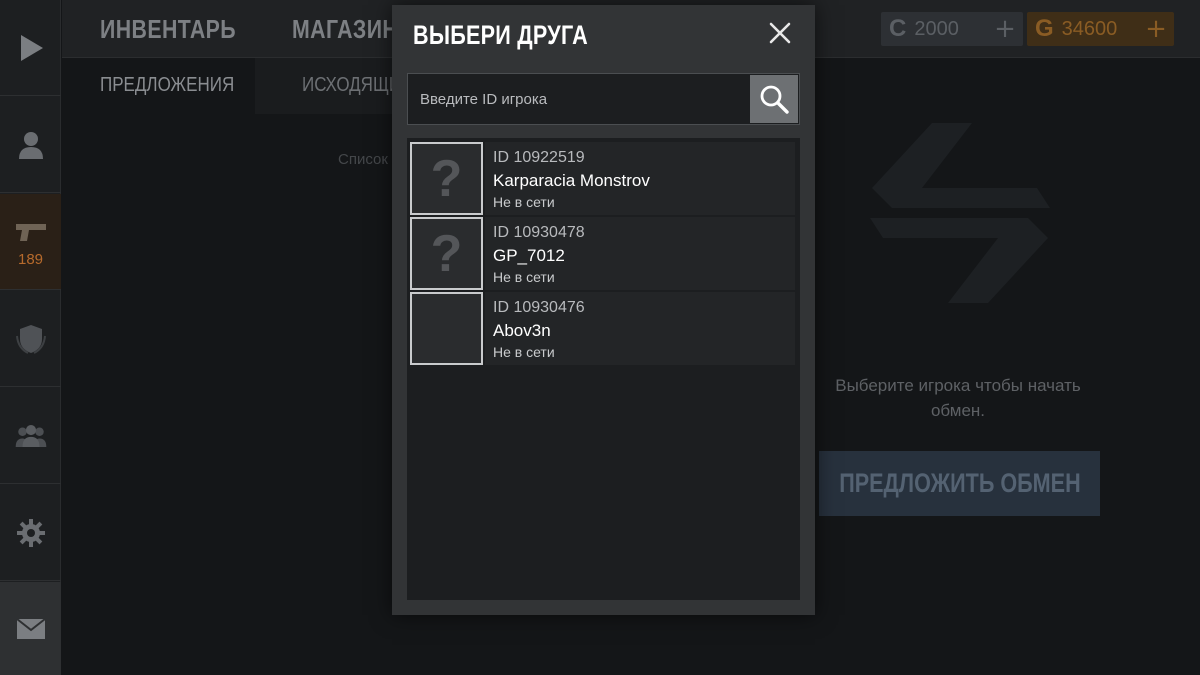 This screenshot has width=1200, height=675. I want to click on friend-info: ID 10930476 Abov3n Не в сети, so click(640, 328).